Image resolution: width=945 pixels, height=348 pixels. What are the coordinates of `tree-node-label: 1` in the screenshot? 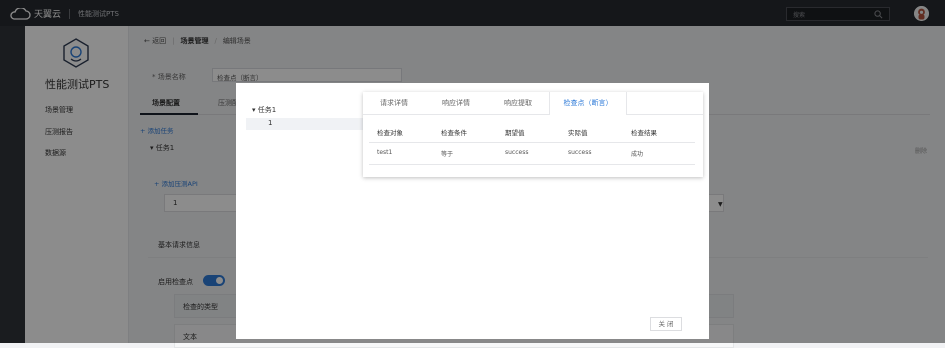 It's located at (270, 123).